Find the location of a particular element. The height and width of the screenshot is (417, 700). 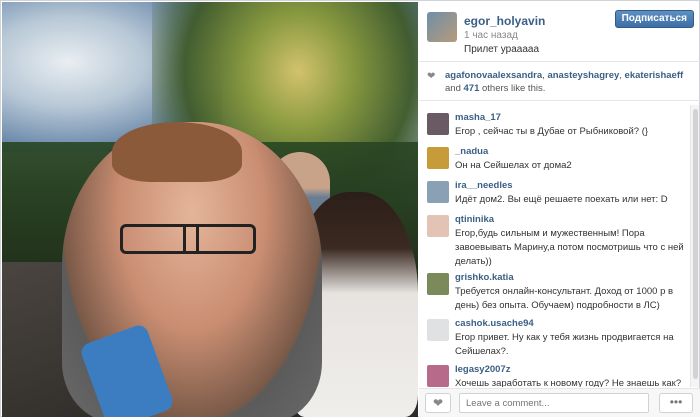

post-caption: Прилет урааааа is located at coordinates (502, 49).